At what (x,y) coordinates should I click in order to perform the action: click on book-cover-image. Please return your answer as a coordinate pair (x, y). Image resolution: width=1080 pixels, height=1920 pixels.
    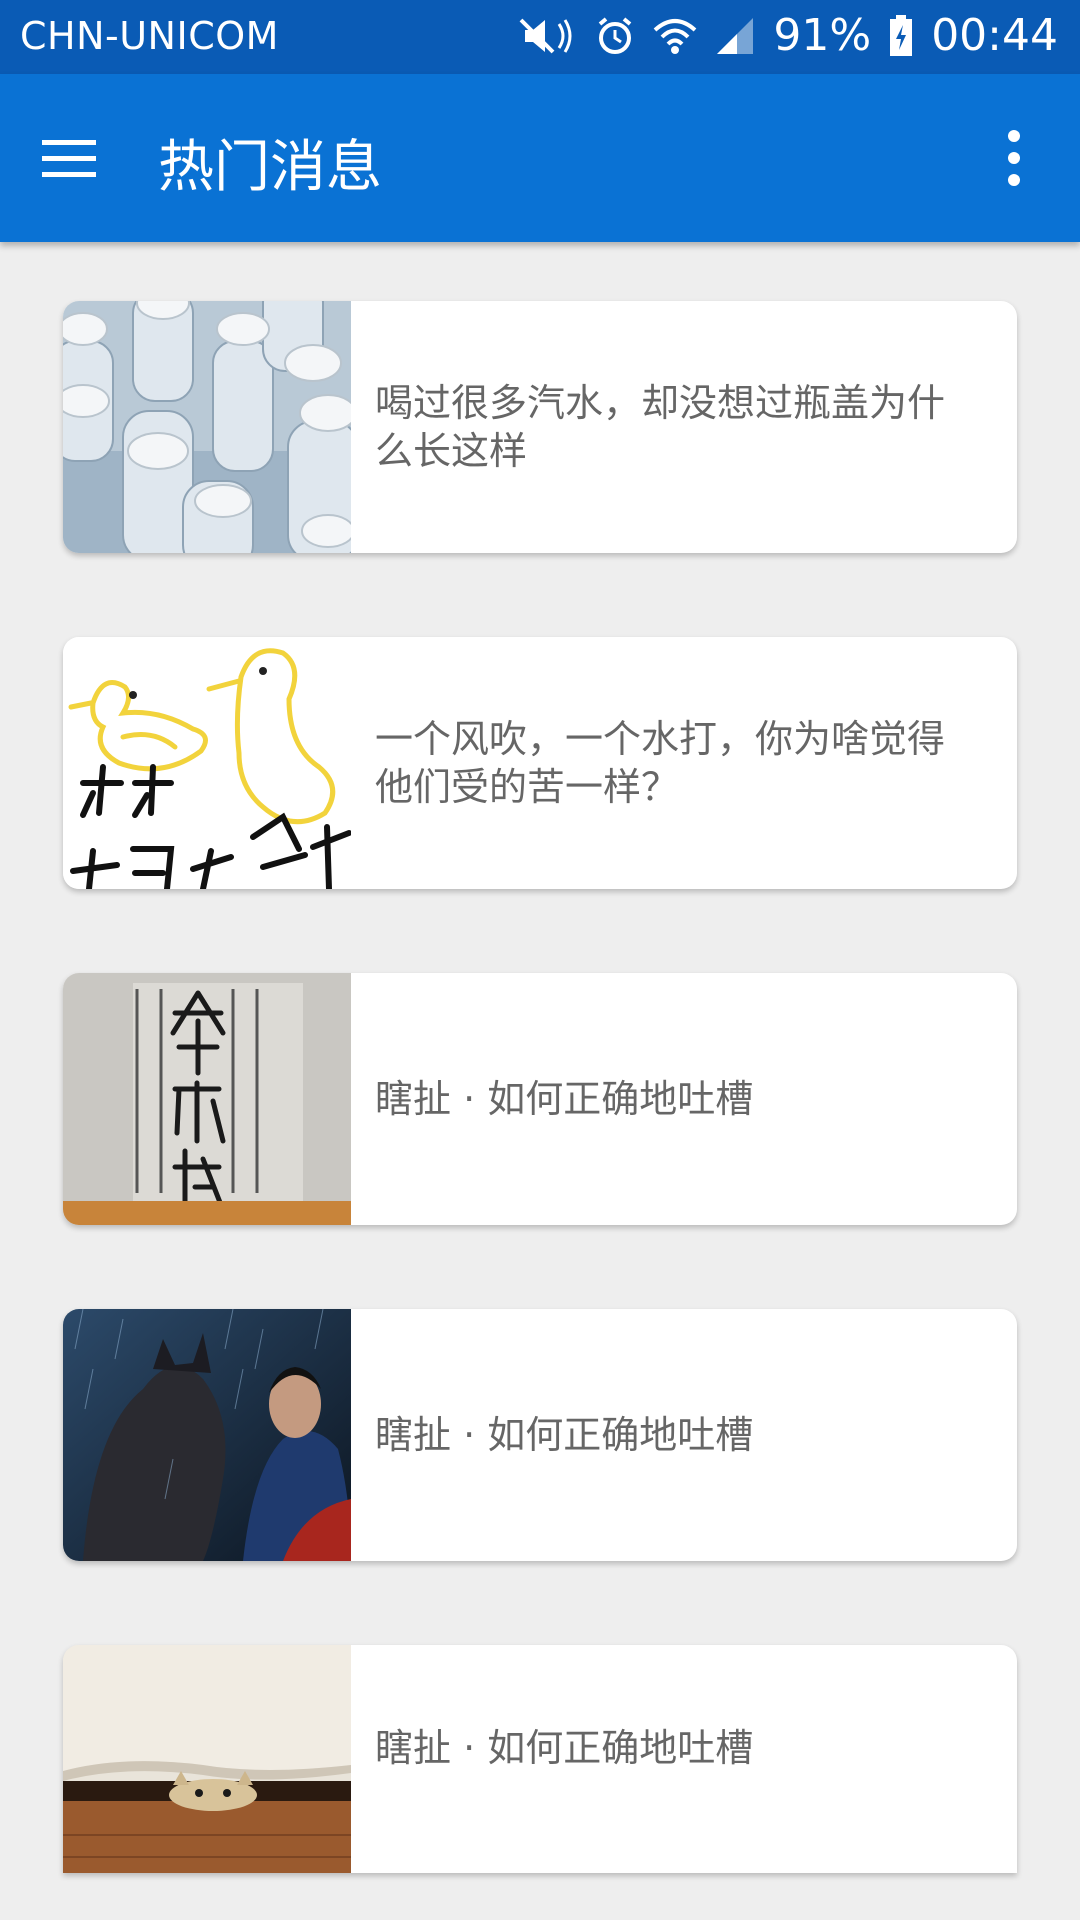
    Looking at the image, I should click on (207, 1099).